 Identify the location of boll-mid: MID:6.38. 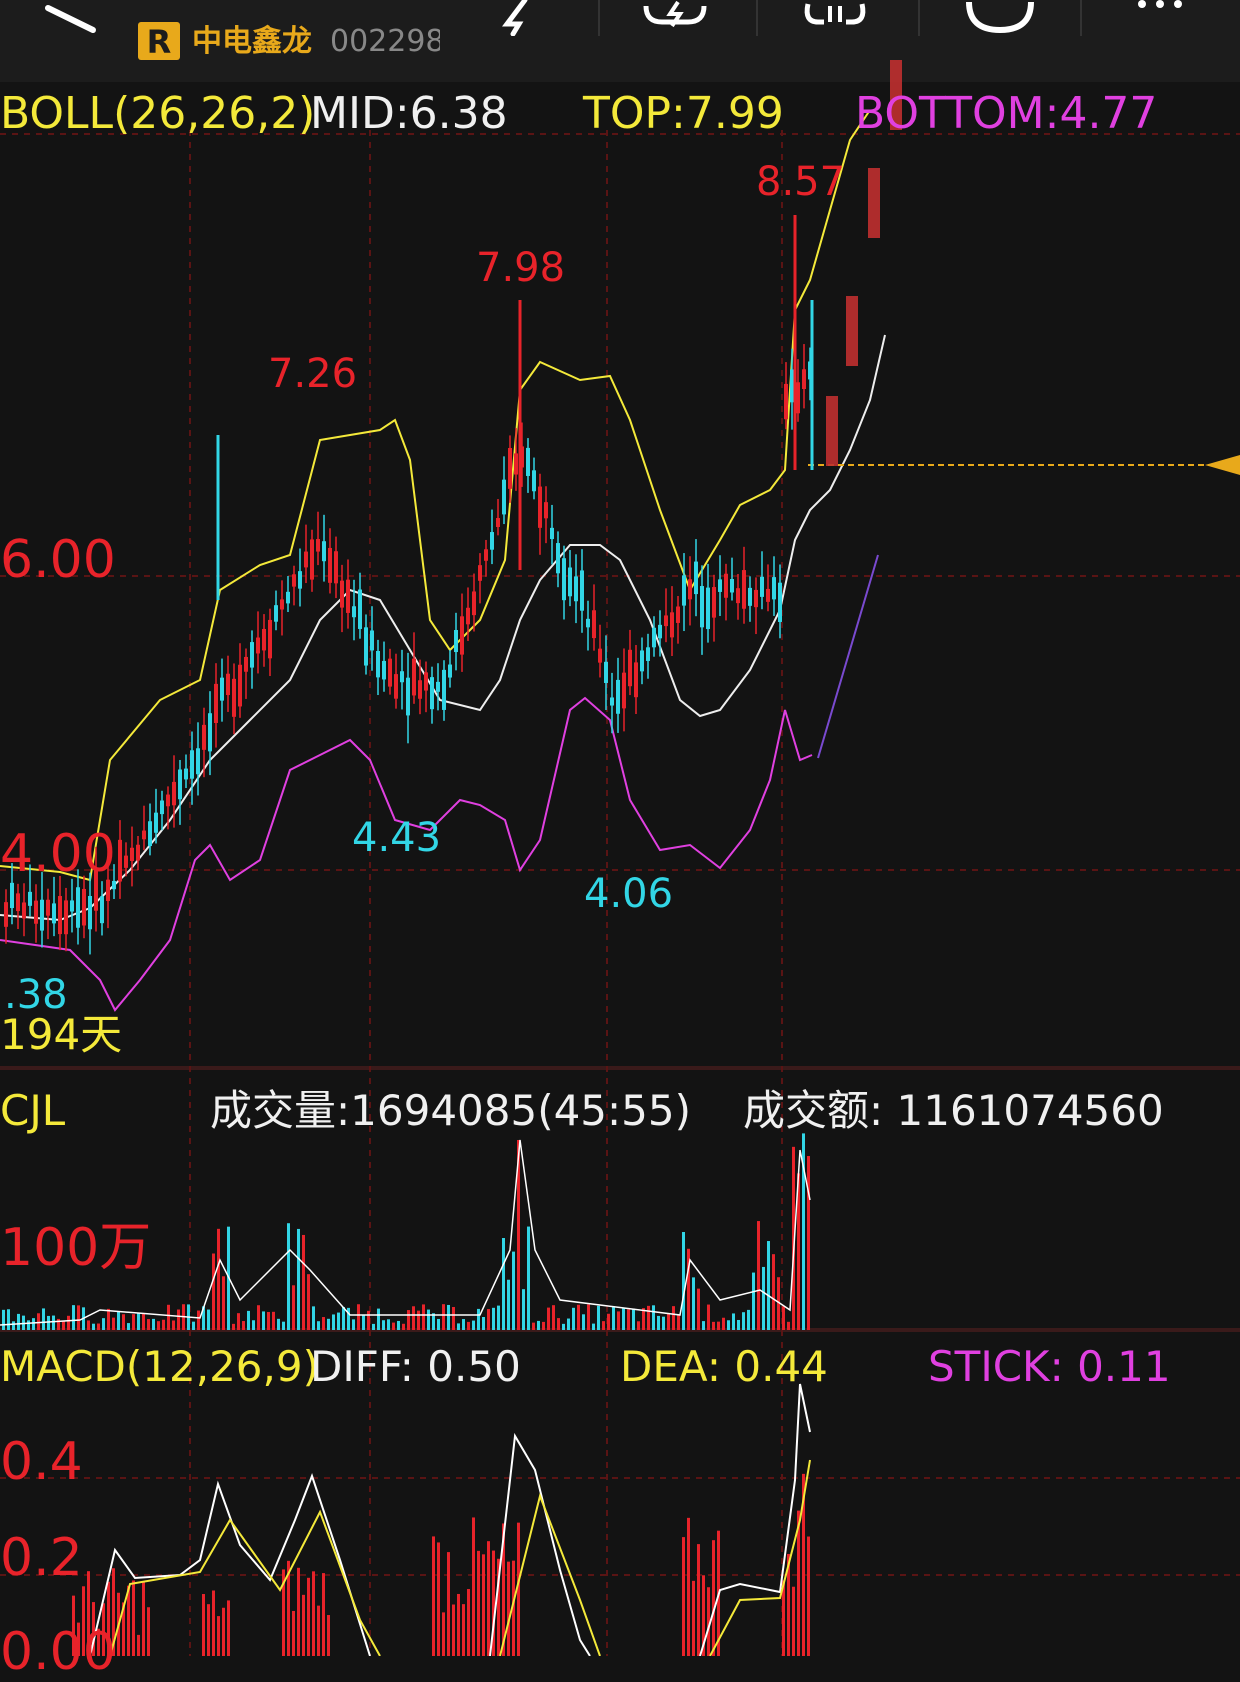
(409, 113).